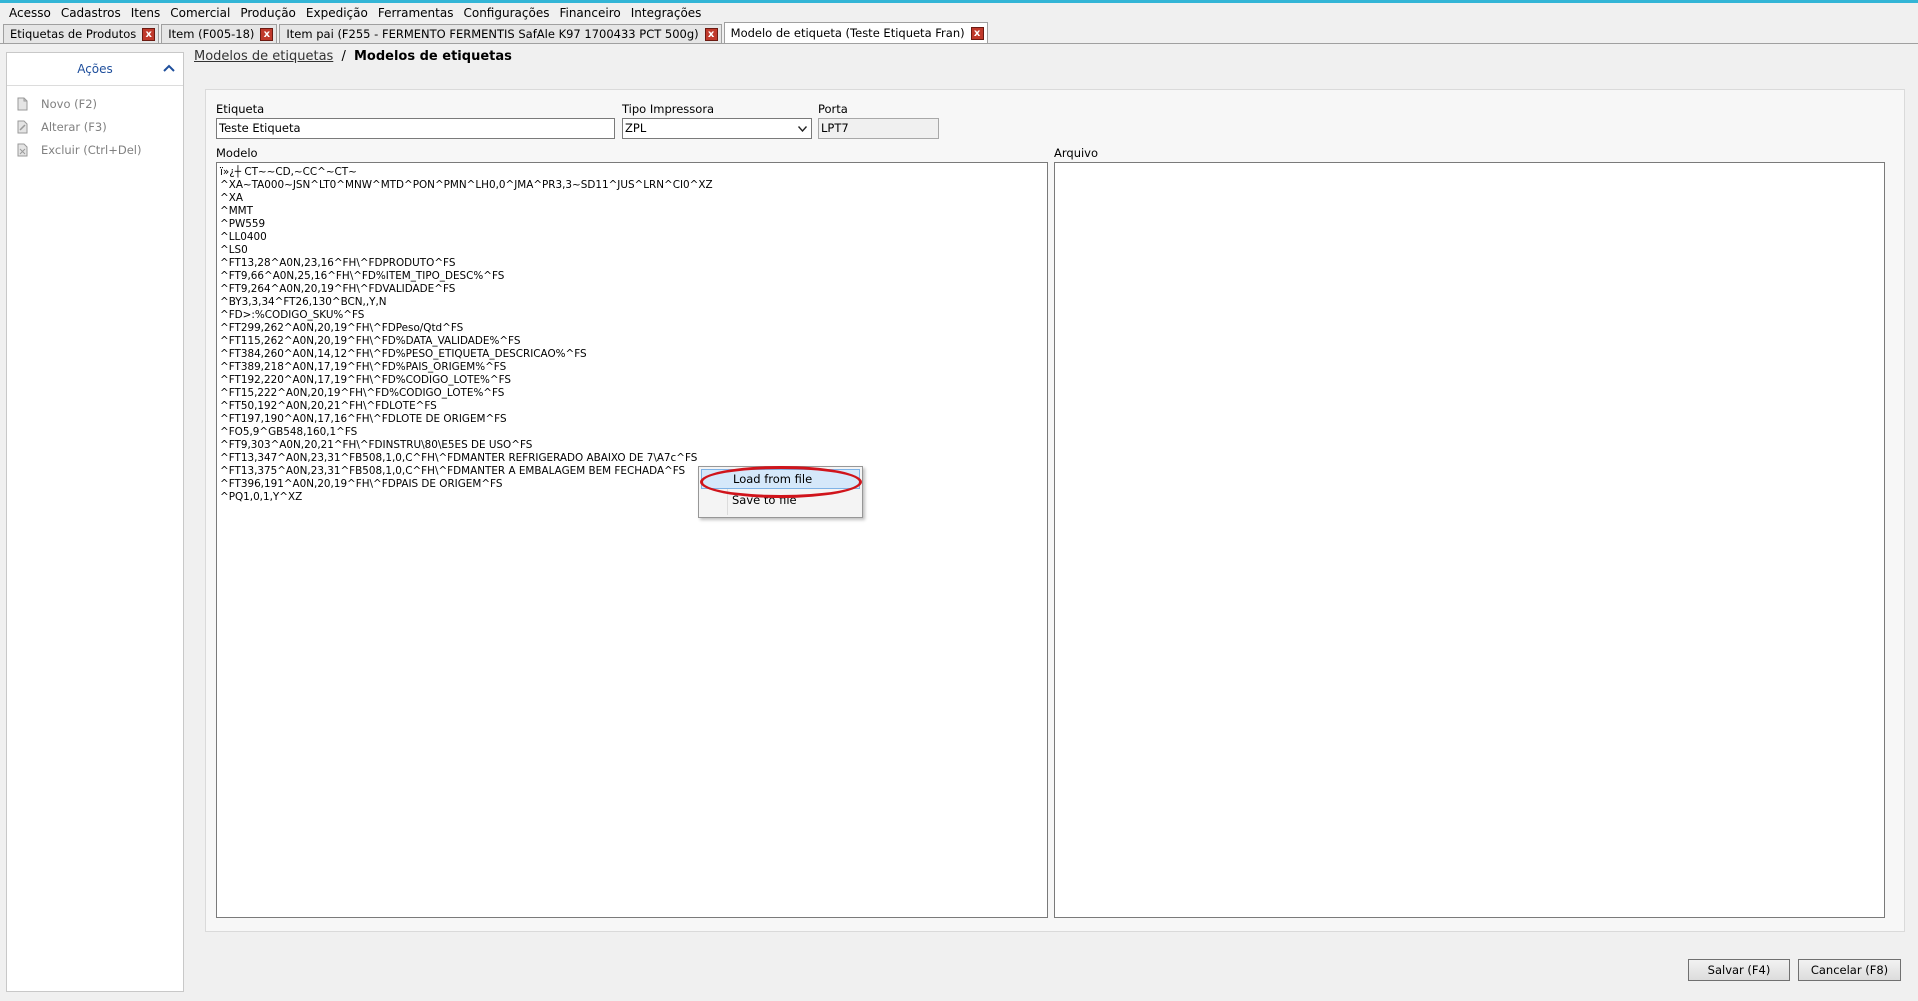  What do you see at coordinates (337, 13) in the screenshot?
I see `menu-expedicao: Expedição` at bounding box center [337, 13].